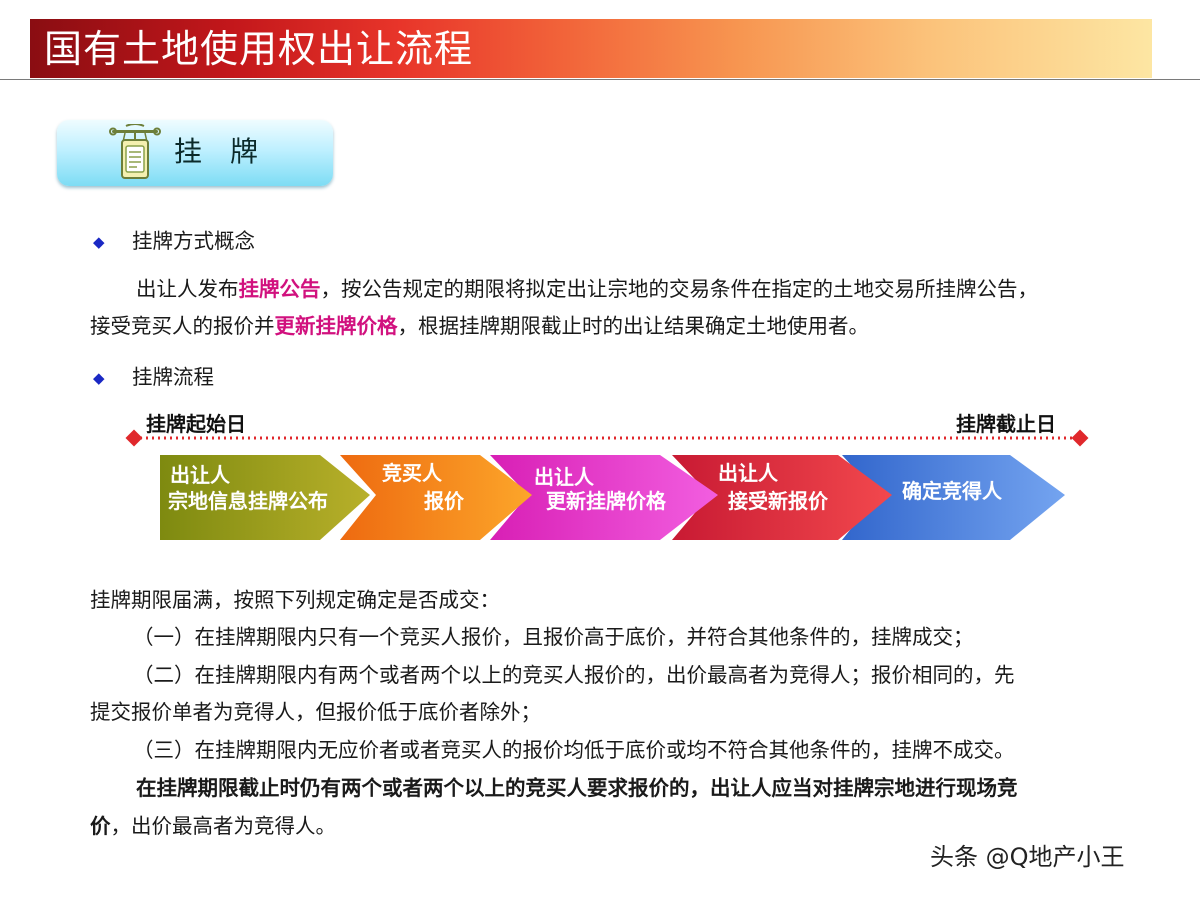  What do you see at coordinates (182, 326) in the screenshot?
I see `concept-line-2-text: 接受竞买人的报价并` at bounding box center [182, 326].